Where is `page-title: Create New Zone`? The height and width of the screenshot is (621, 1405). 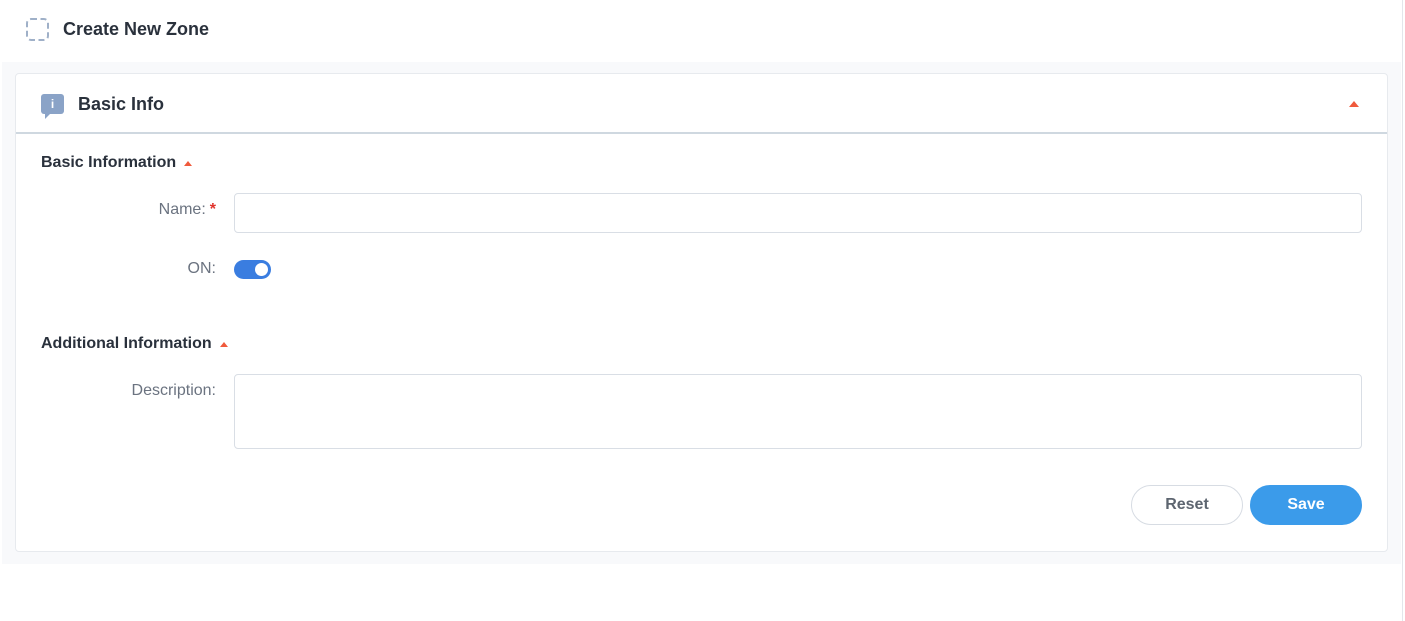 page-title: Create New Zone is located at coordinates (136, 28).